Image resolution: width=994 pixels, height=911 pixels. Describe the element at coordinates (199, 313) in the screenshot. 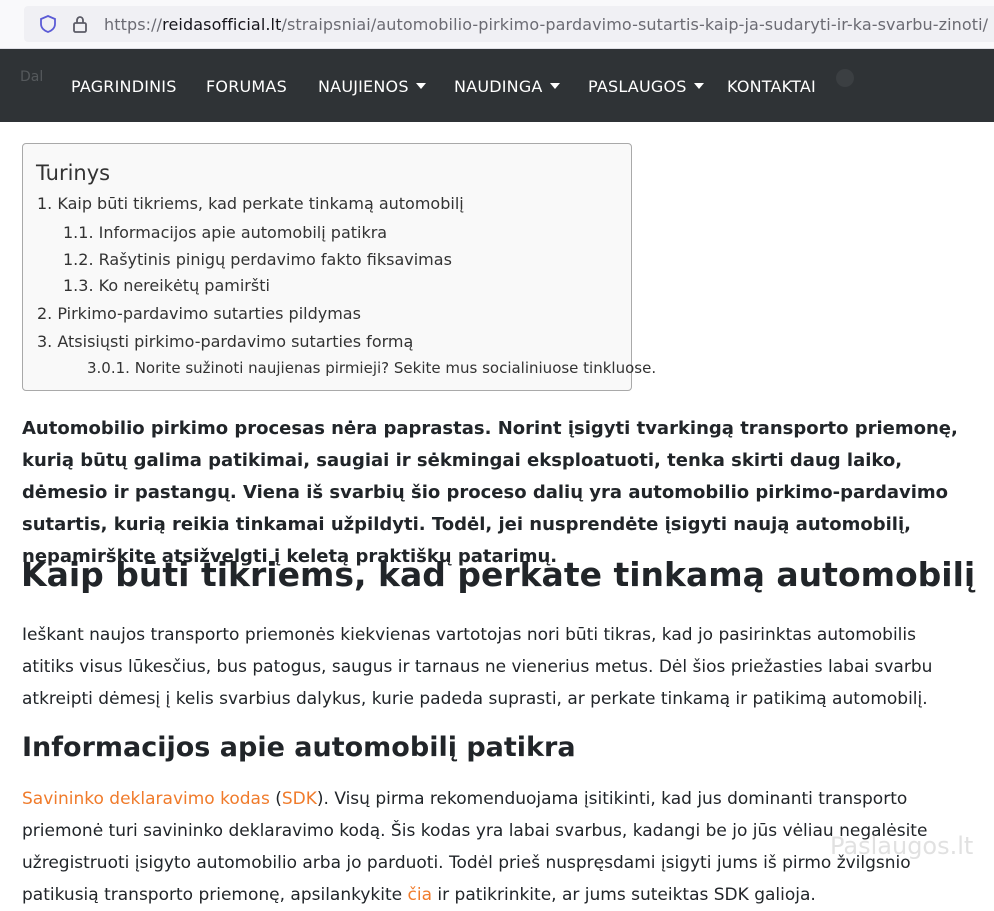

I see `toc-item: 2. Pirkimo-pardavimo sutarties pildymas` at that location.